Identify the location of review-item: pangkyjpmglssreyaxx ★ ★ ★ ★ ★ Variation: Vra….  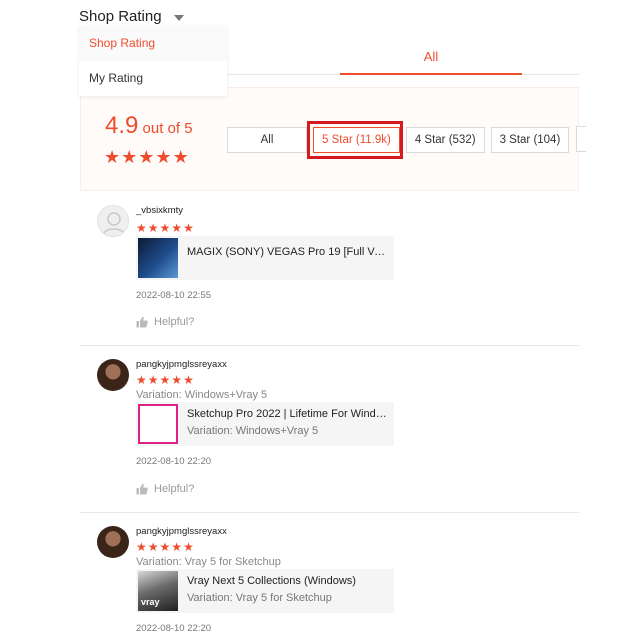
(329, 583).